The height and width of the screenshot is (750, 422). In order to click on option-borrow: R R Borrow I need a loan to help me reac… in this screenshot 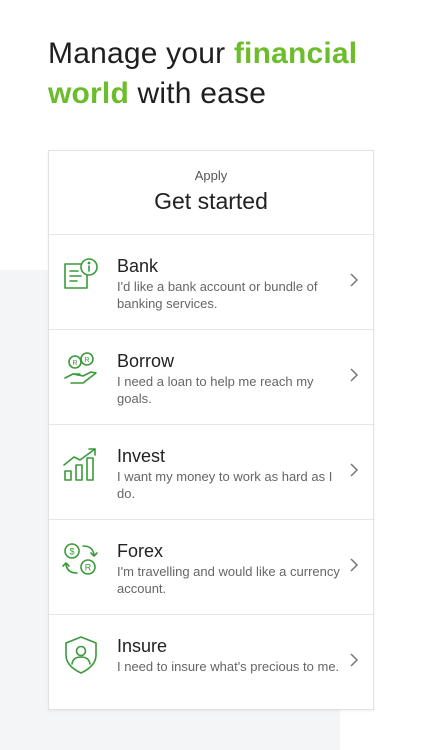, I will do `click(211, 377)`.